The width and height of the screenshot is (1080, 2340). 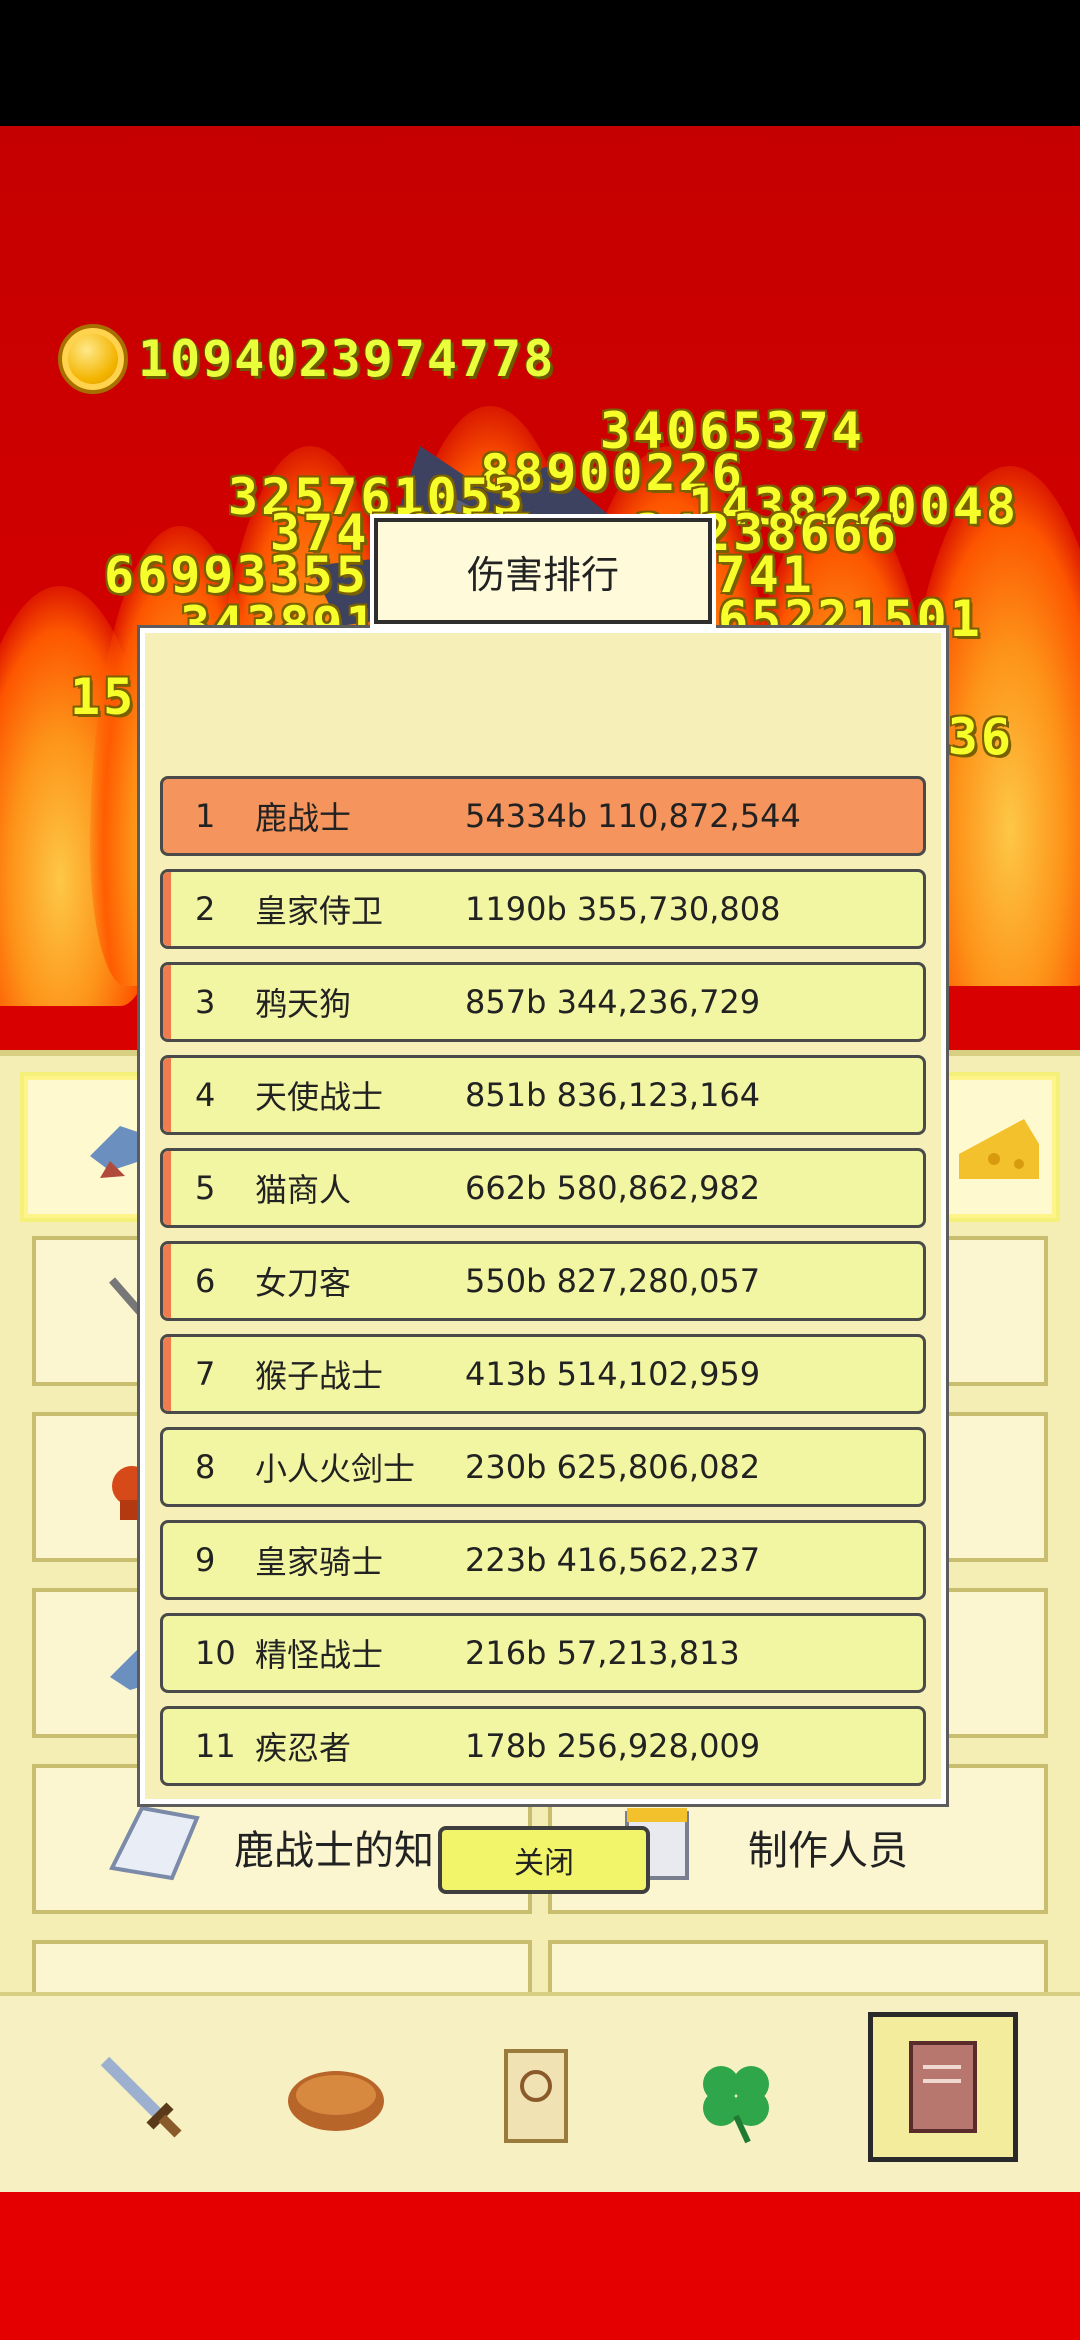 I want to click on hero-name: 女刀客, so click(x=303, y=1283).